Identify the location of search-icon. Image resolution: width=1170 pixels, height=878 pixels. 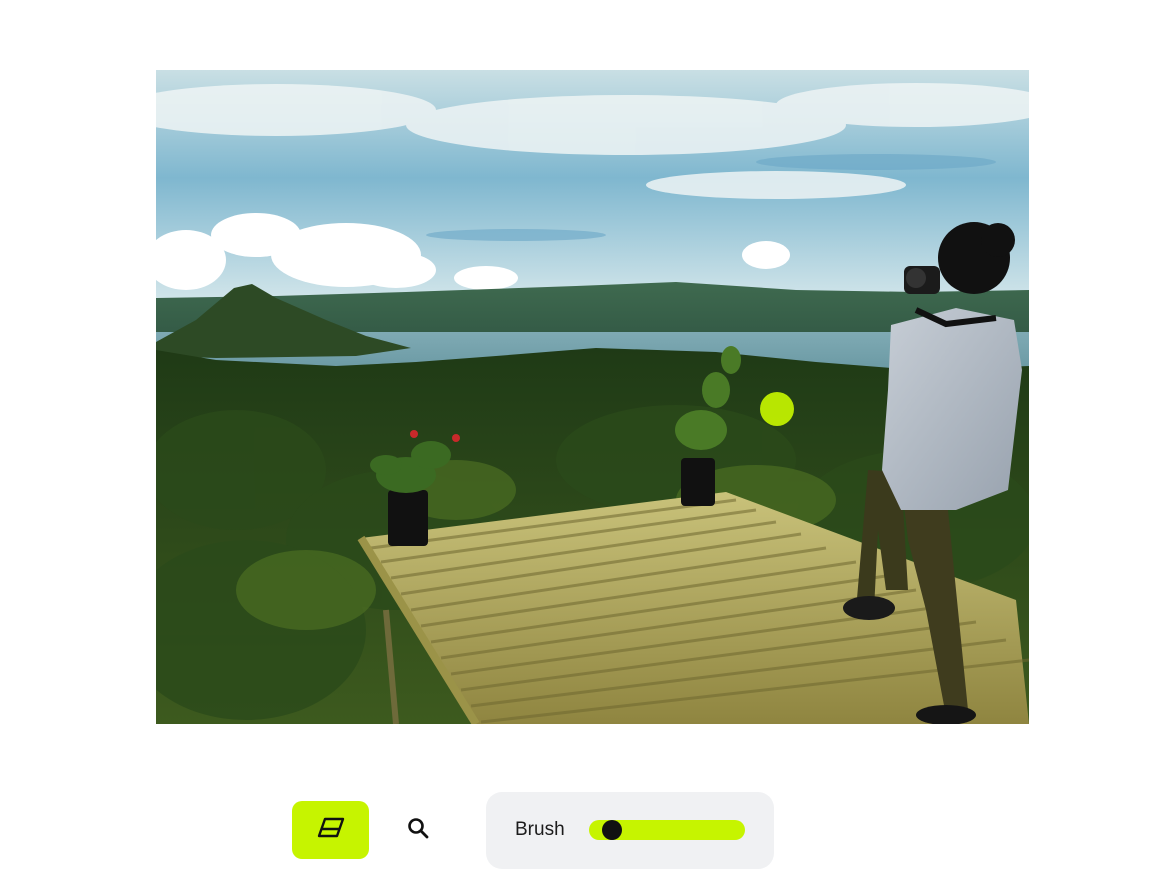
(418, 830).